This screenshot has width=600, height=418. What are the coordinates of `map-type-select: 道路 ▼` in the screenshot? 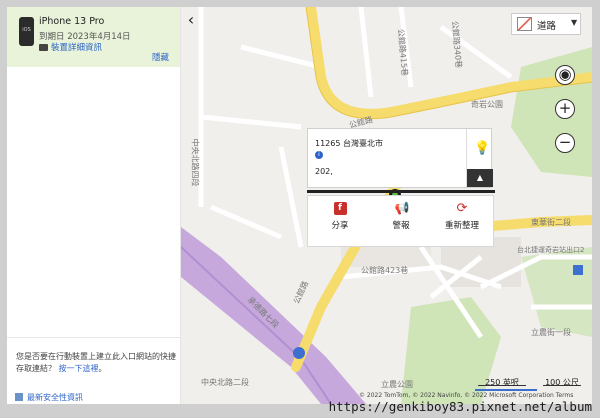 It's located at (546, 24).